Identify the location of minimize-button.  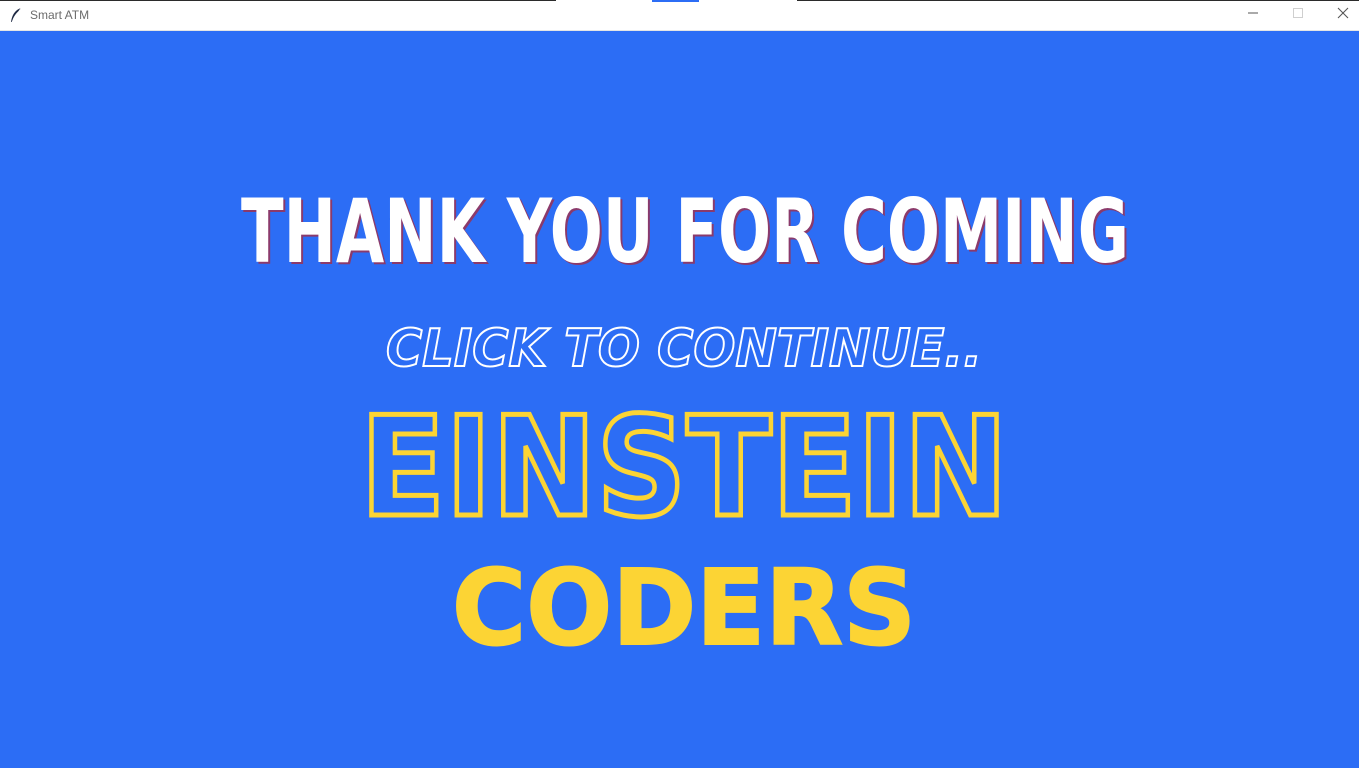
(1252, 15).